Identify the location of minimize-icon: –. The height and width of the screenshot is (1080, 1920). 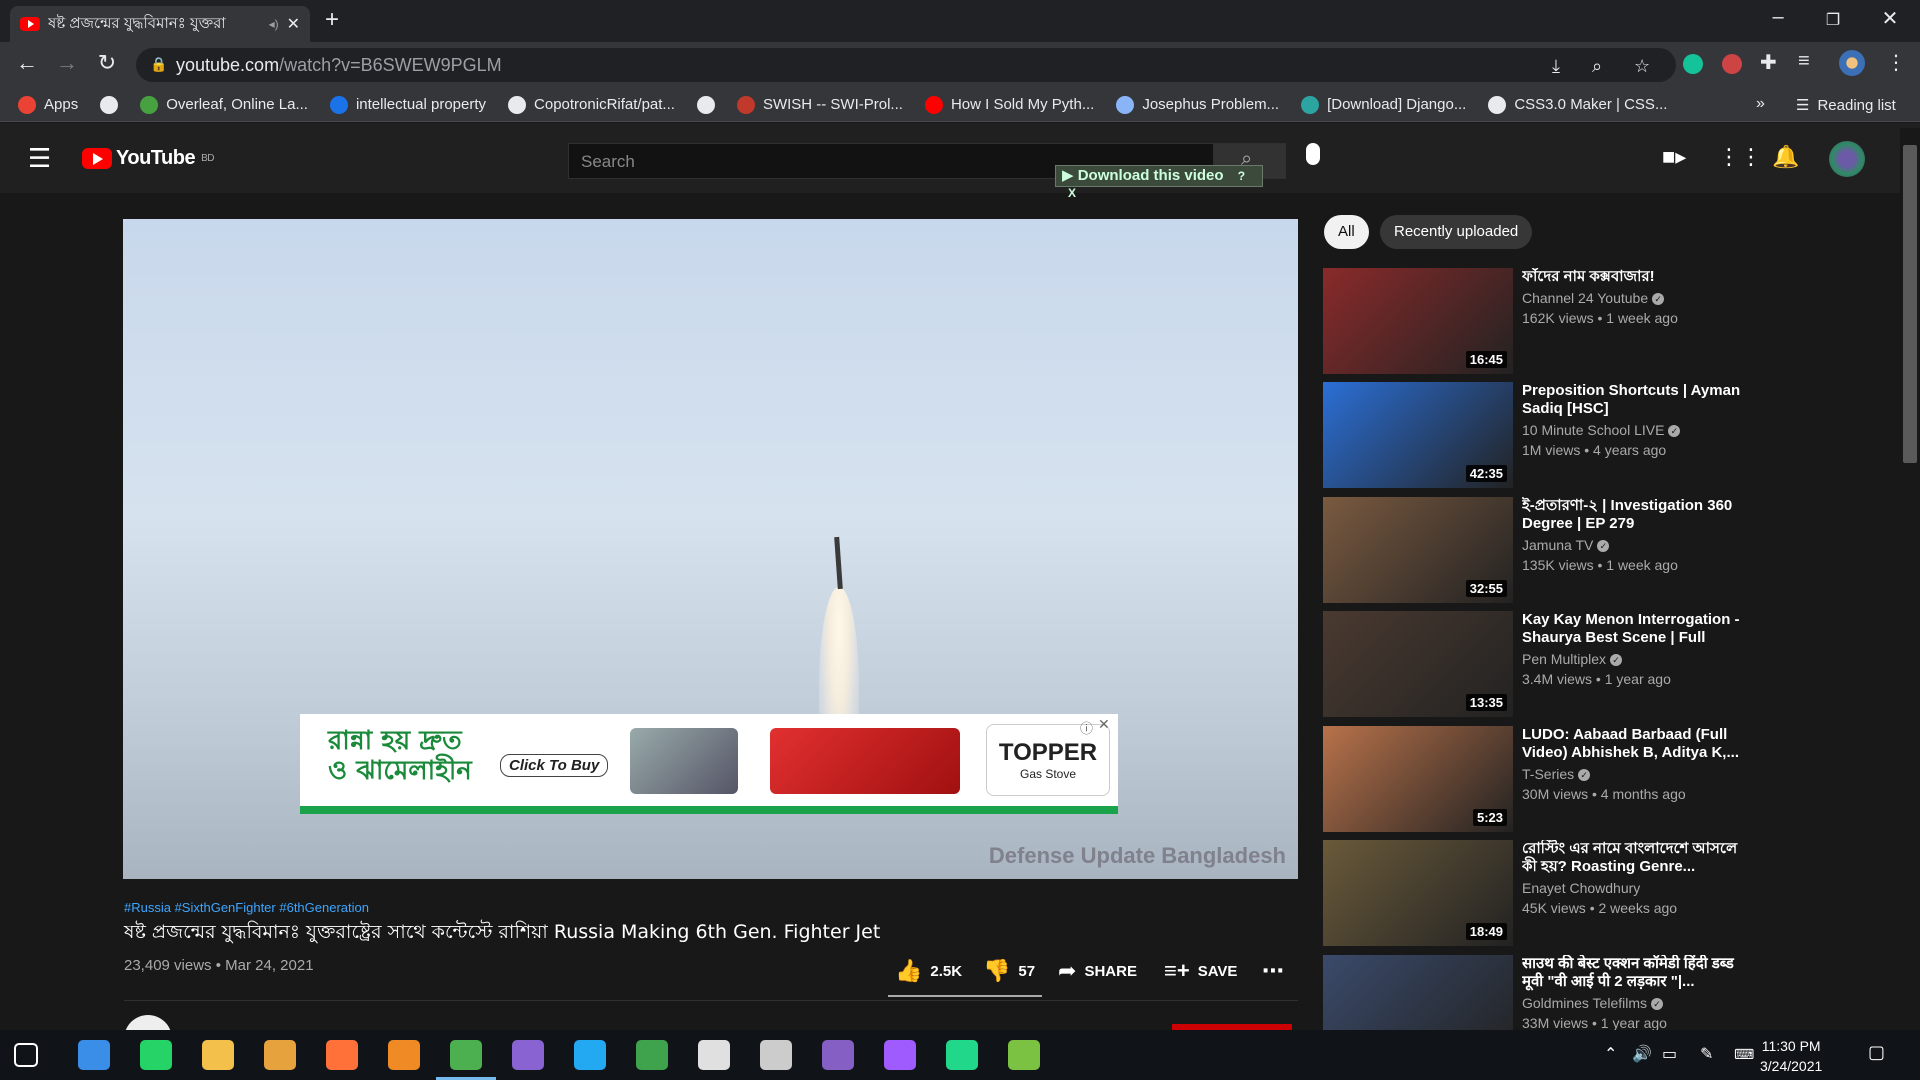
(1778, 17).